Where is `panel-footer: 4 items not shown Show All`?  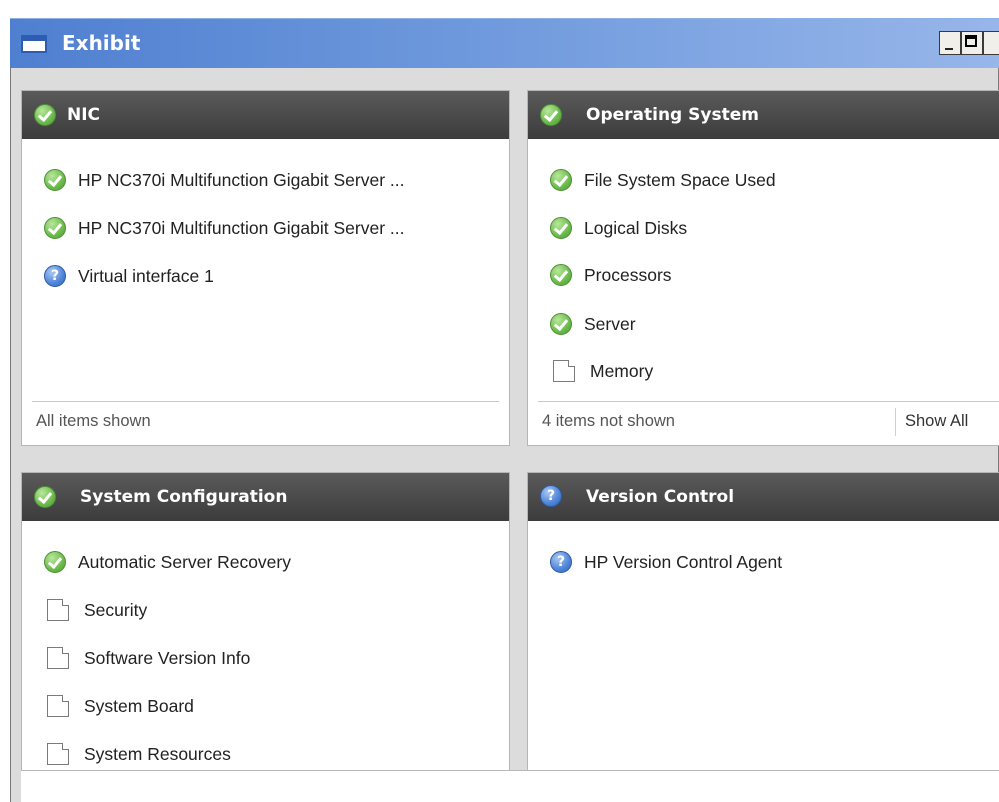 panel-footer: 4 items not shown Show All is located at coordinates (768, 421).